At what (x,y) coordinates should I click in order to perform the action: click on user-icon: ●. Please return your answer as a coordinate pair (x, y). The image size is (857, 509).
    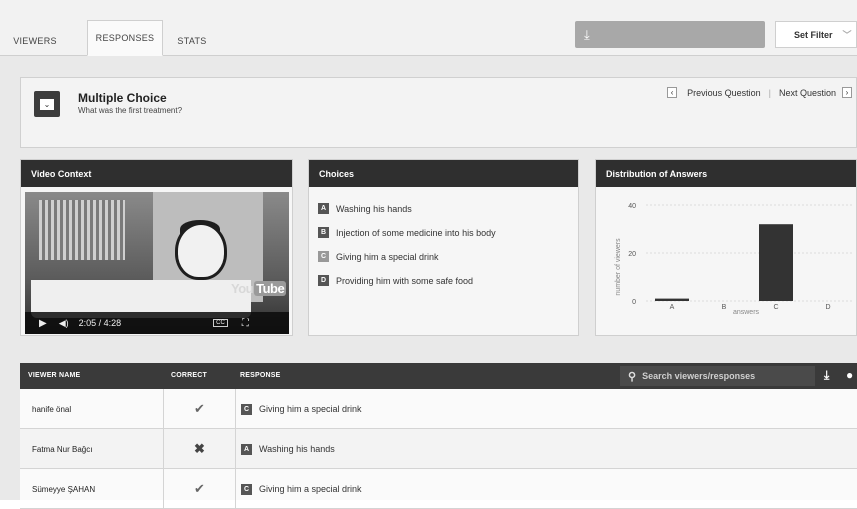
    Looking at the image, I should click on (849, 375).